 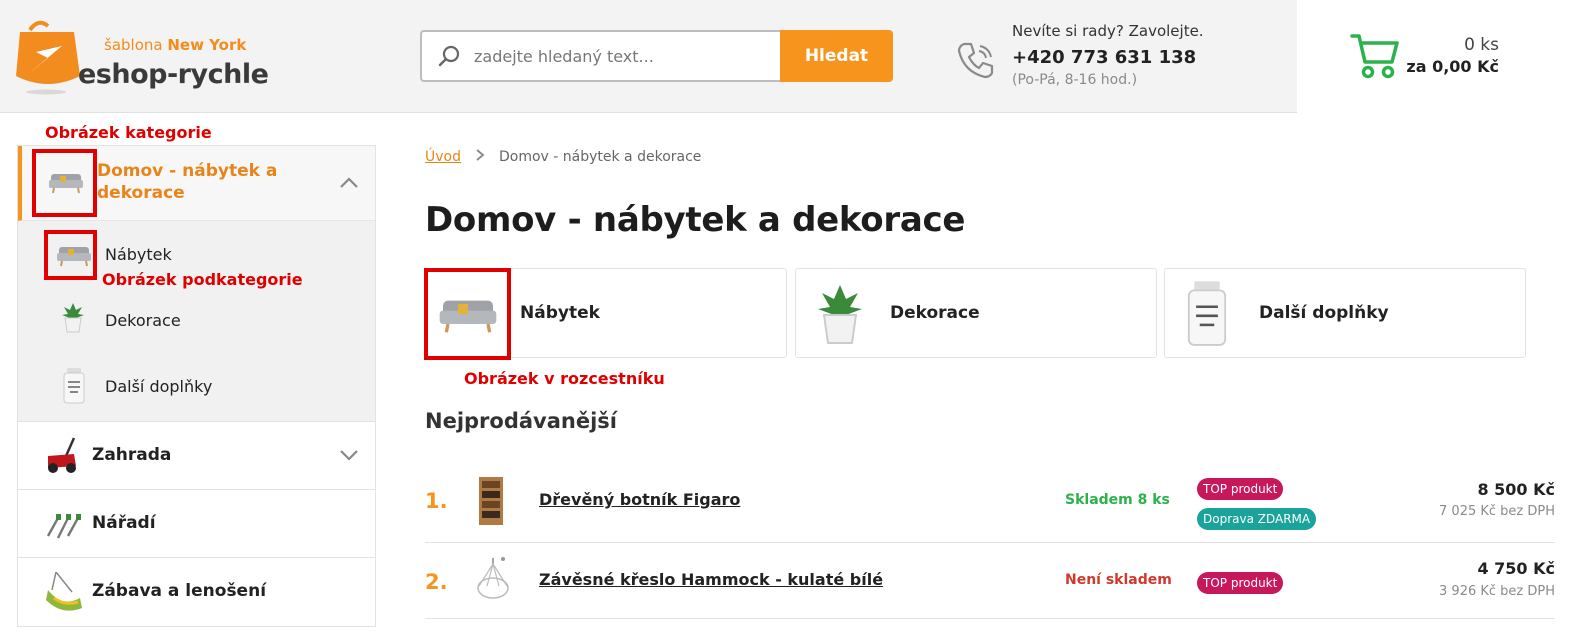 What do you see at coordinates (836, 56) in the screenshot?
I see `search-button: Hledat` at bounding box center [836, 56].